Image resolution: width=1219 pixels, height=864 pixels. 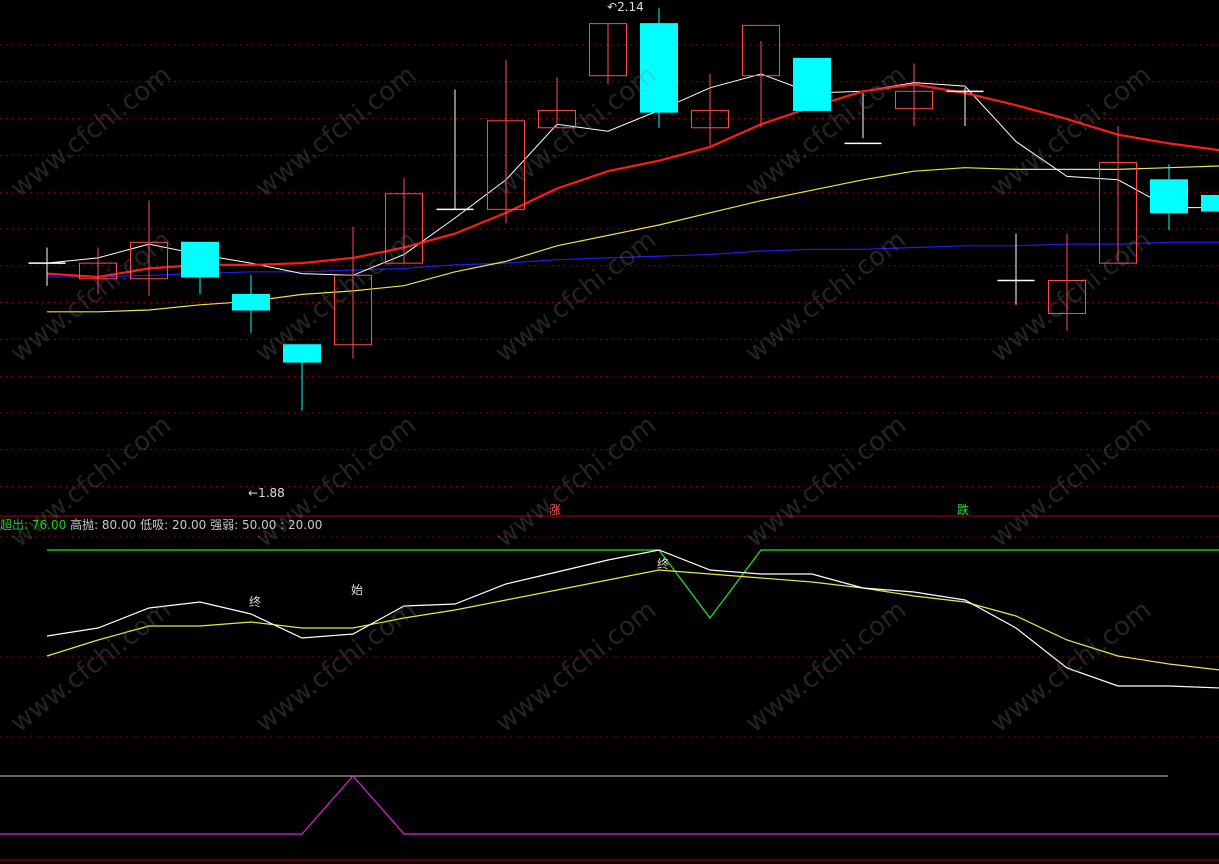 What do you see at coordinates (633, 259) in the screenshot?
I see `ma-blue-line` at bounding box center [633, 259].